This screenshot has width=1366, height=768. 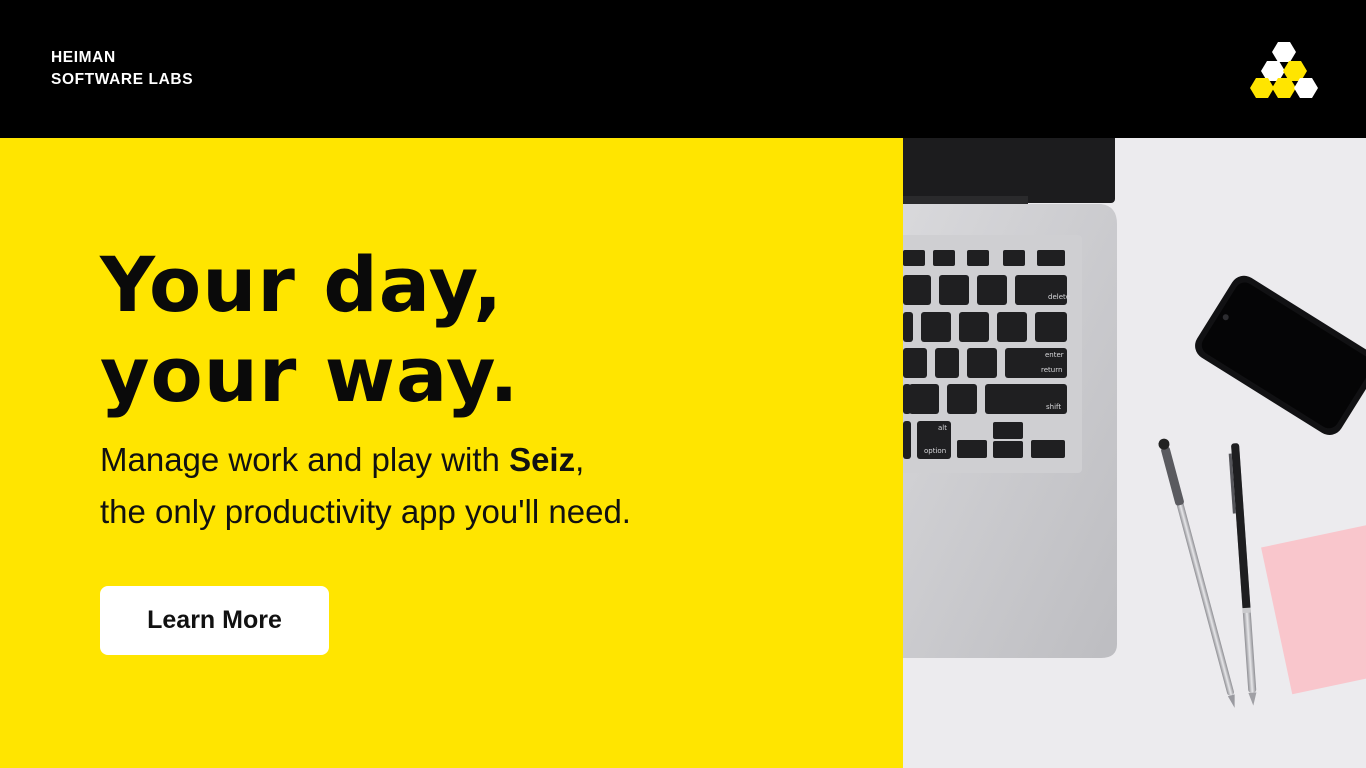 What do you see at coordinates (580, 459) in the screenshot?
I see `subcopy-comma: ,` at bounding box center [580, 459].